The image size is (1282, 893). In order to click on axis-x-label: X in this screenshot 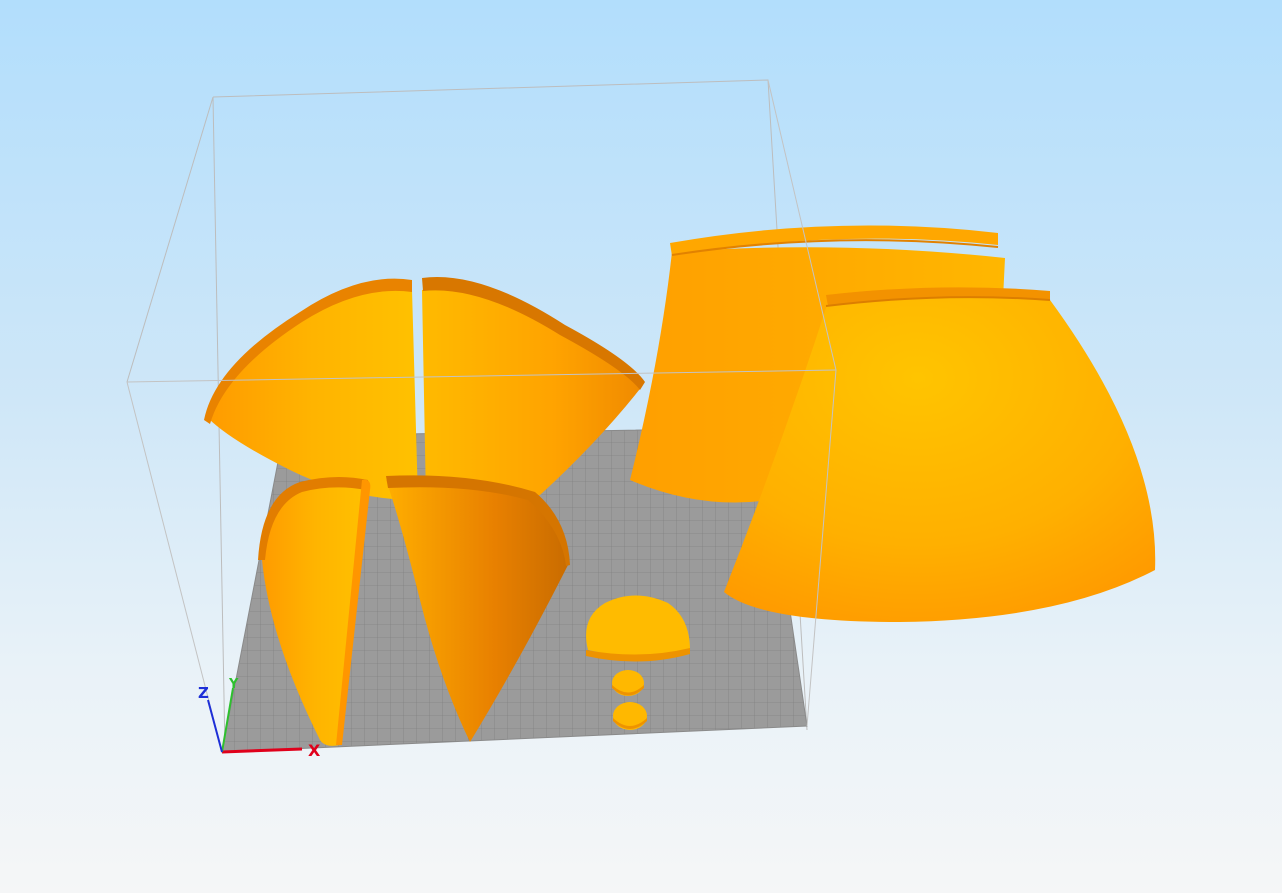, I will do `click(314, 750)`.